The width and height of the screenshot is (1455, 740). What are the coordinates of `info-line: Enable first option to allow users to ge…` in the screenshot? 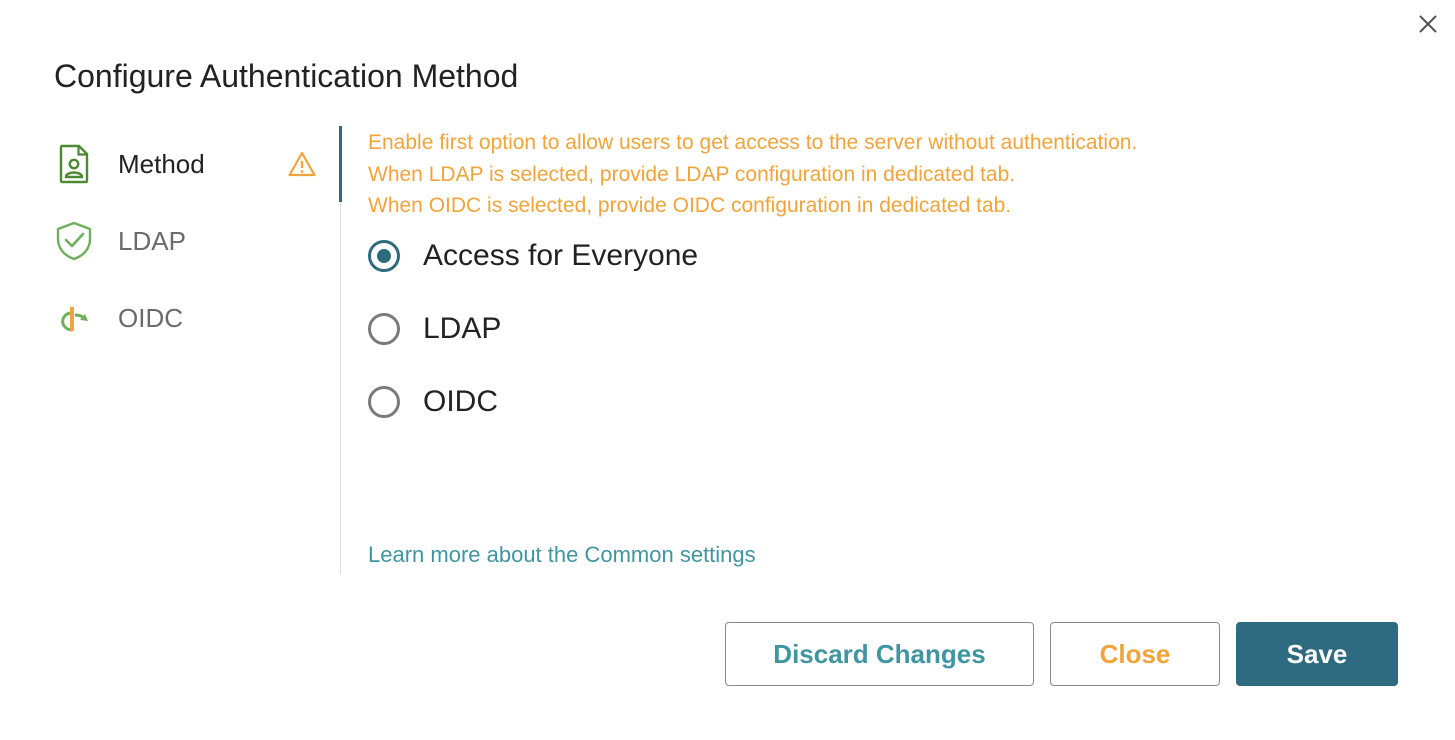 It's located at (753, 142).